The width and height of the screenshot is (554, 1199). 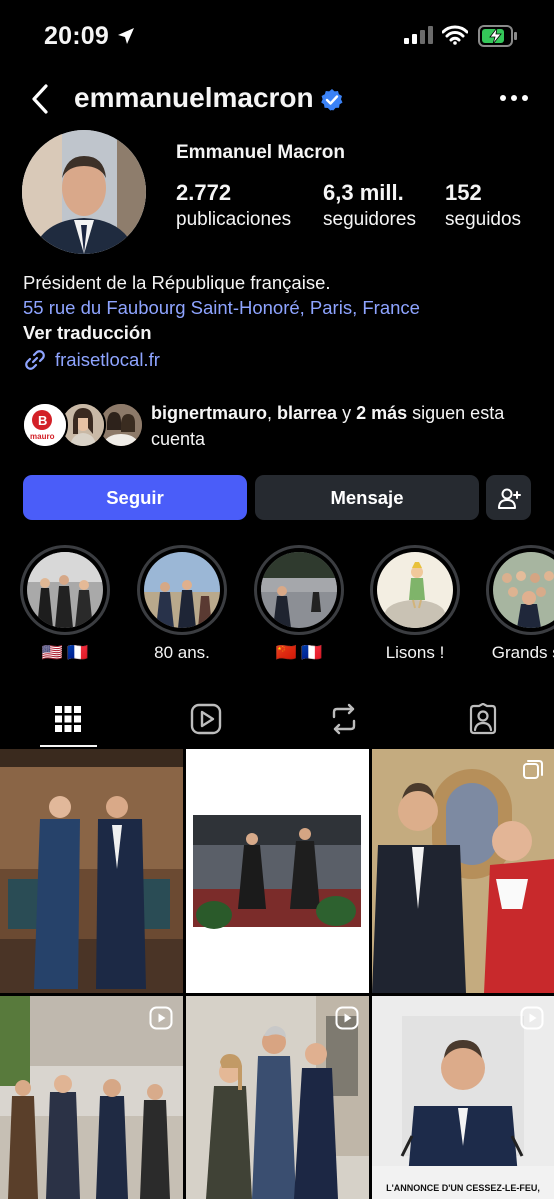 What do you see at coordinates (363, 192) in the screenshot?
I see `stat-followers-value: 6,3 mill.` at bounding box center [363, 192].